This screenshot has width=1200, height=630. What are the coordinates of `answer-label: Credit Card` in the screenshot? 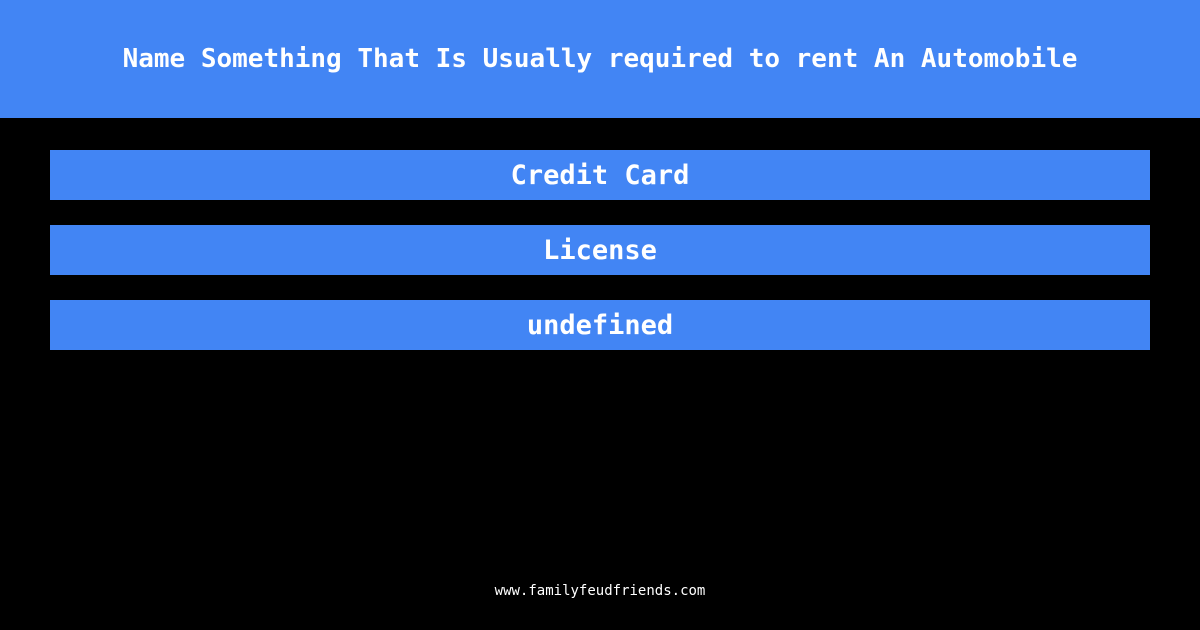 It's located at (600, 175).